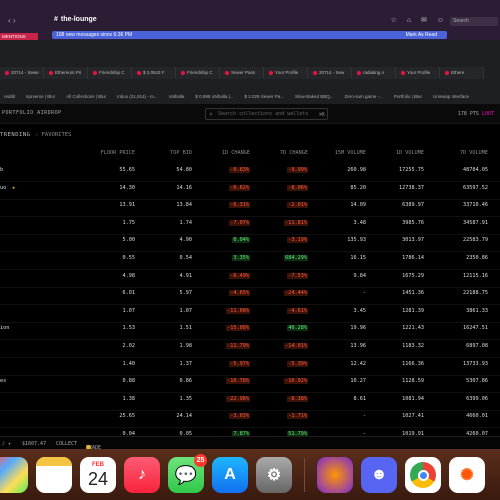 This screenshot has width=500, height=500. Describe the element at coordinates (467, 475) in the screenshot. I see `steelseries-icon: ✺` at that location.